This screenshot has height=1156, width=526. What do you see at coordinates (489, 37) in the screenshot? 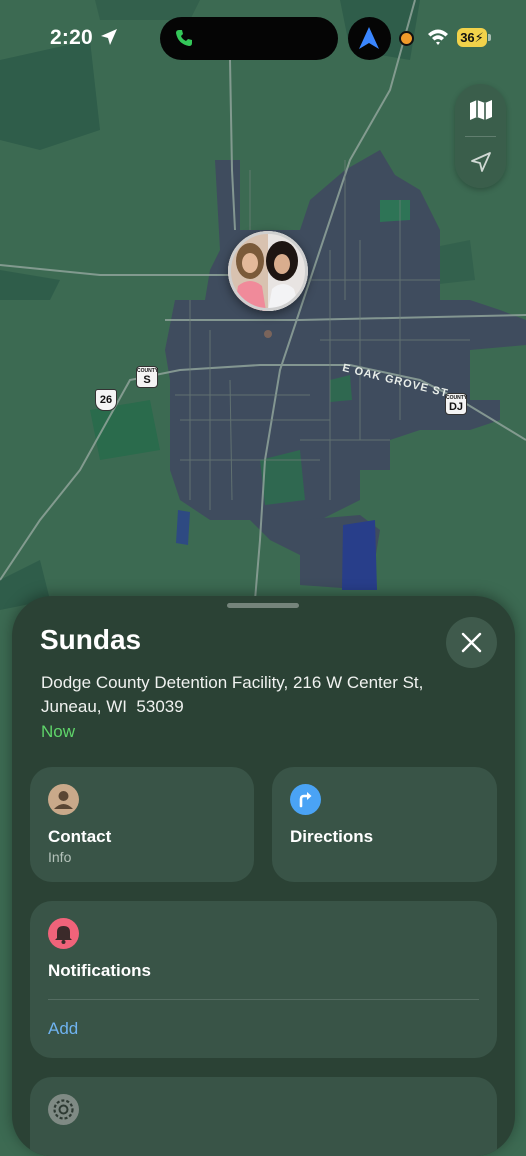
I see `battery-cap` at bounding box center [489, 37].